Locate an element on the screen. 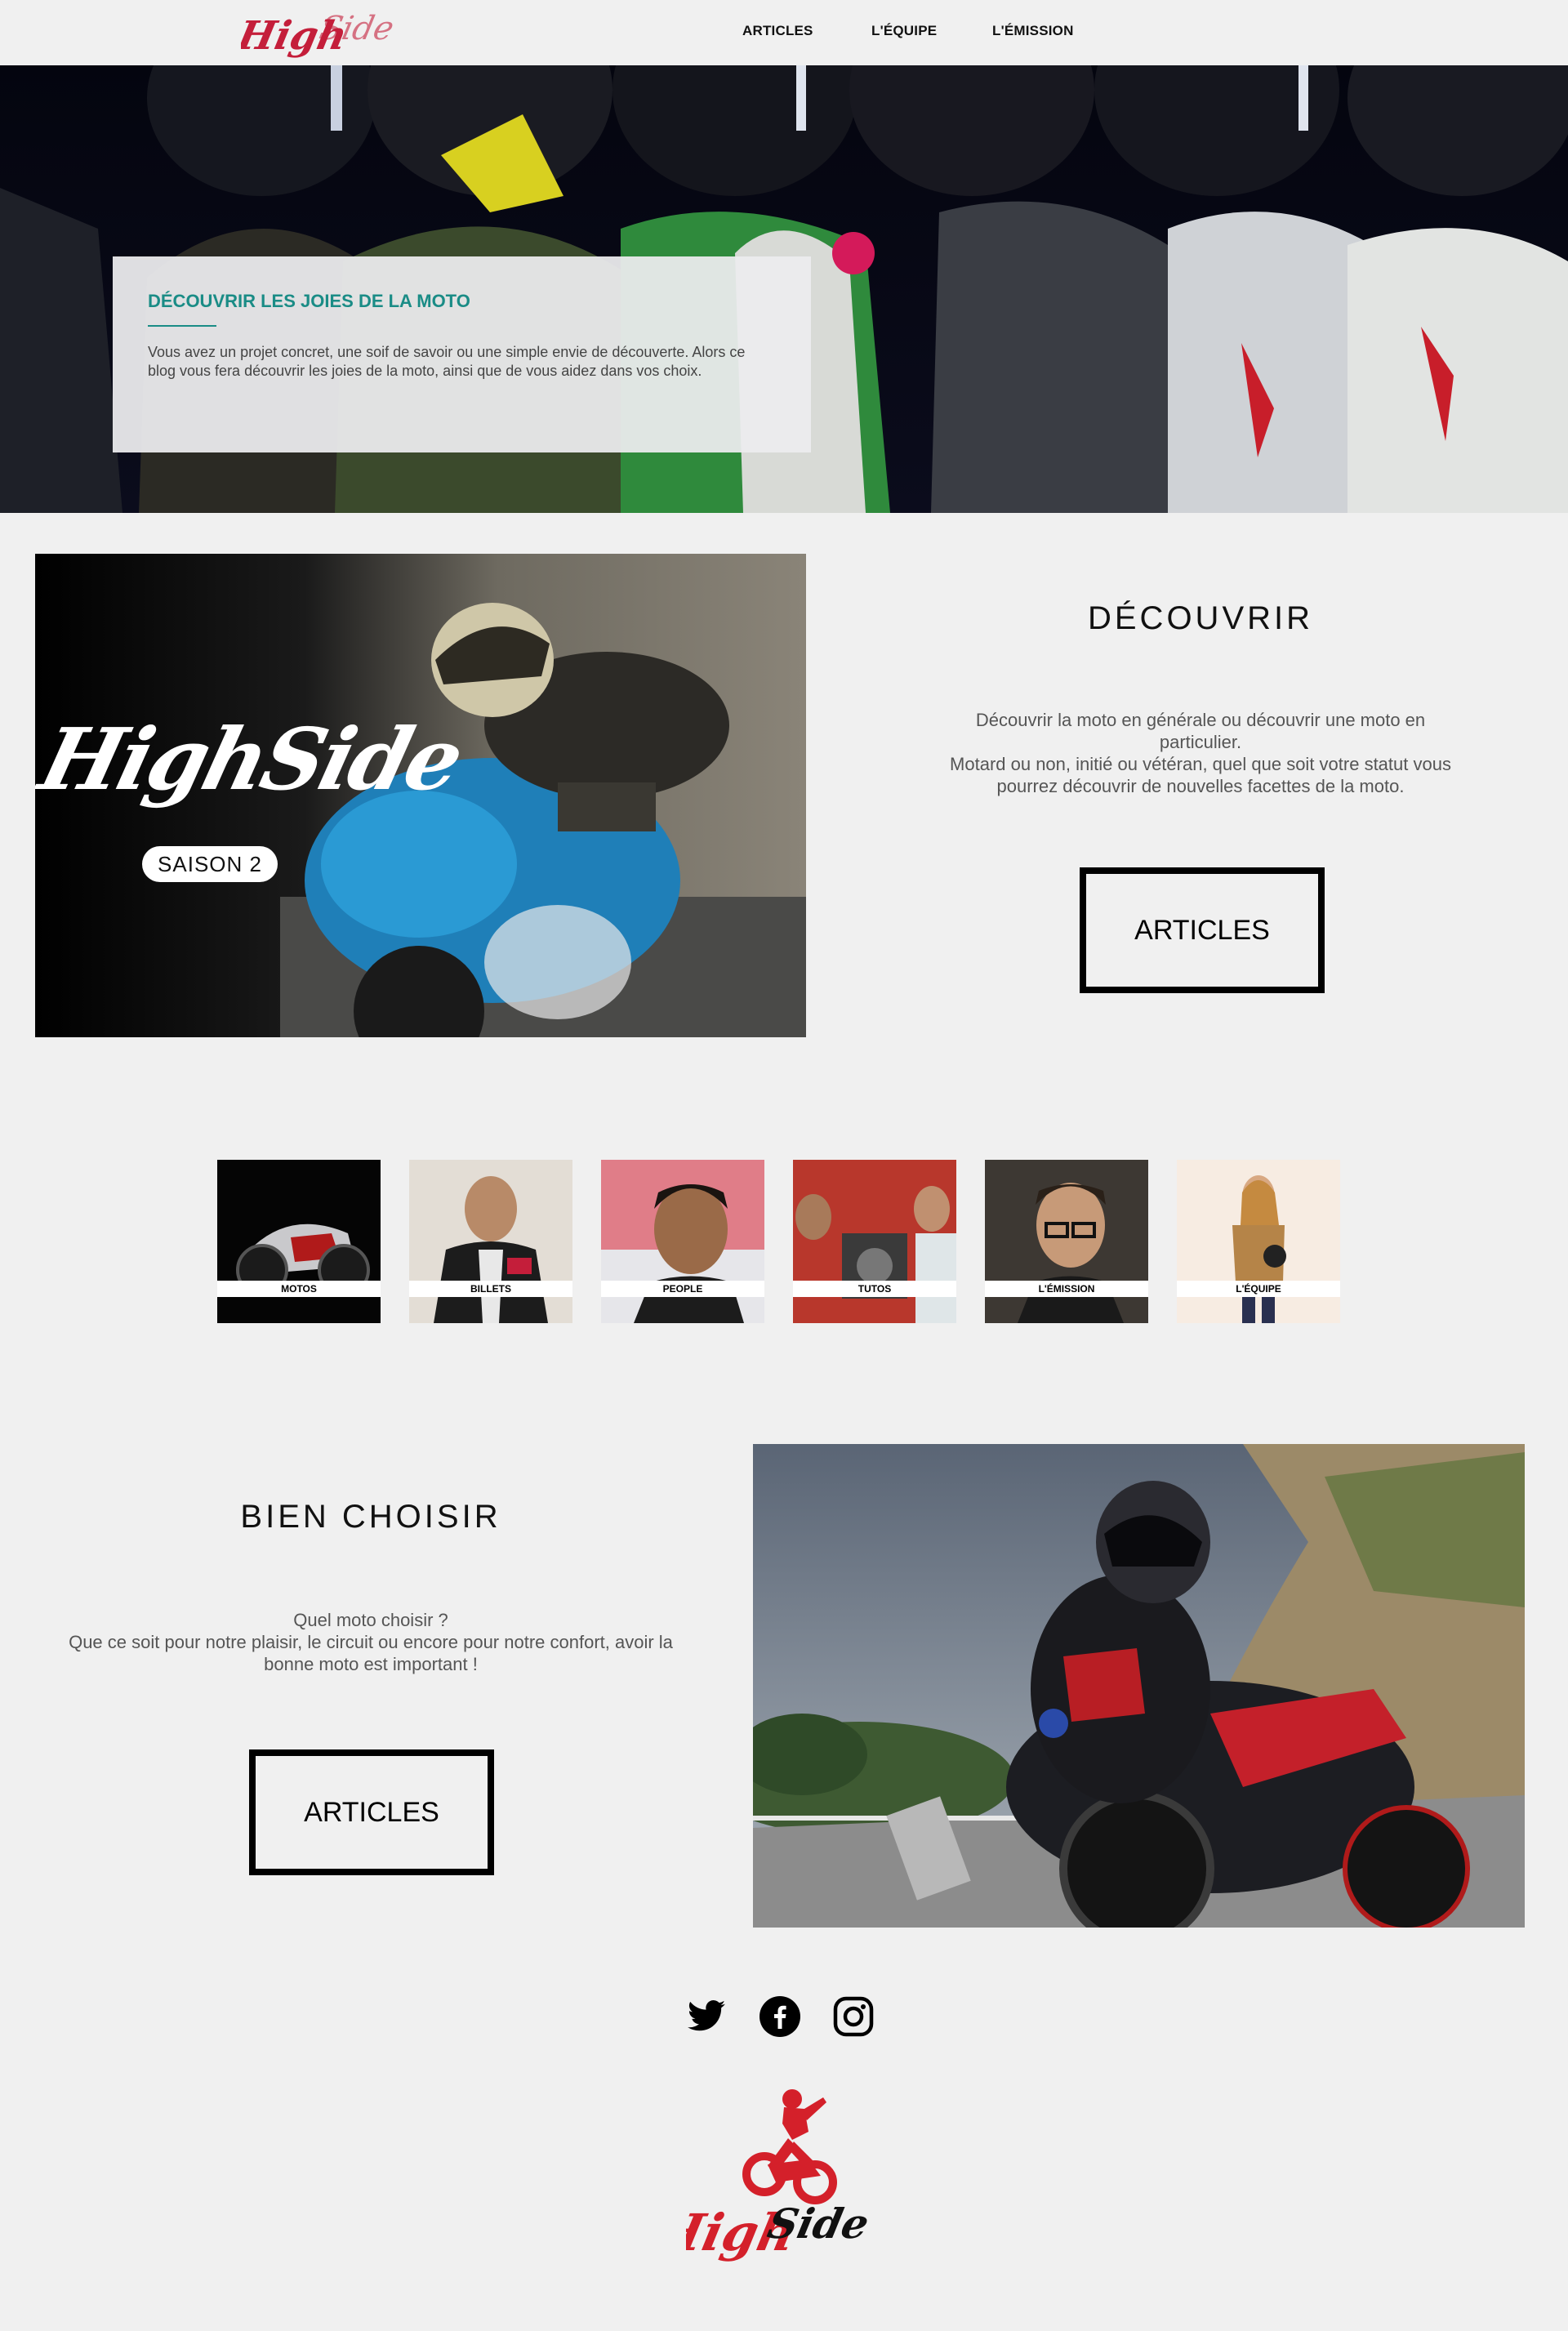  discover-image: HighSide SAISON 2 is located at coordinates (420, 795).